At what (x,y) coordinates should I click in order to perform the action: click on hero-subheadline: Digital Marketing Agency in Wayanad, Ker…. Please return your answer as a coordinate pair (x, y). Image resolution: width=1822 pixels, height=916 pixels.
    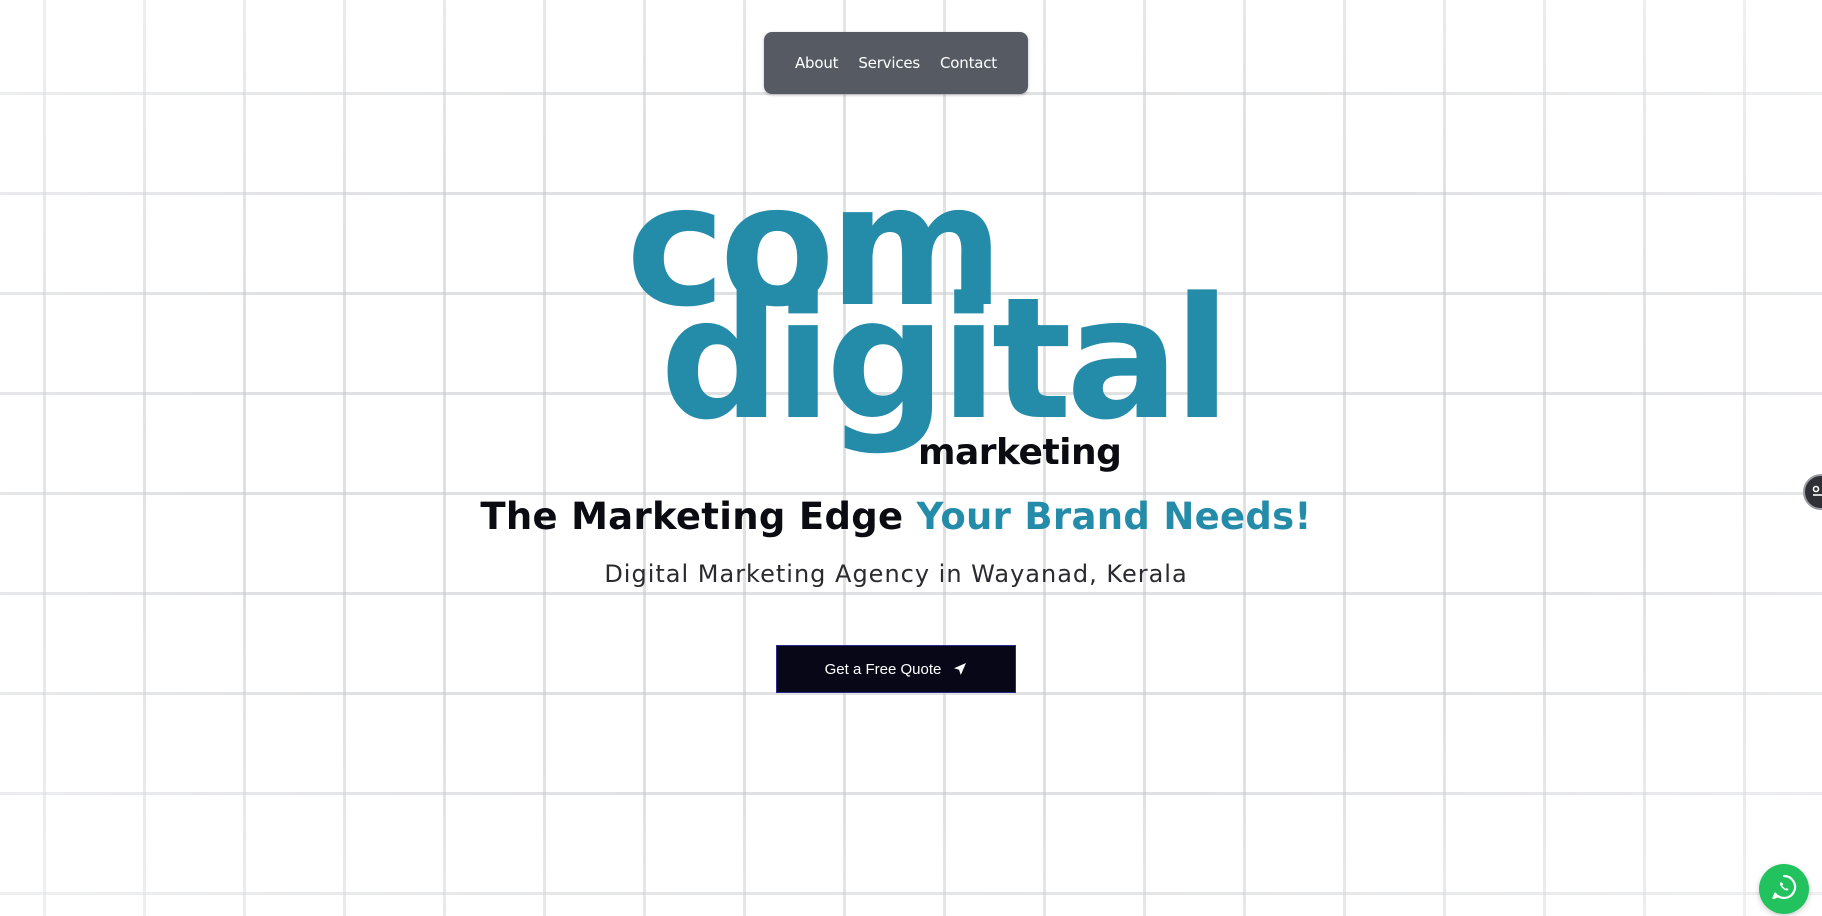
    Looking at the image, I should click on (896, 574).